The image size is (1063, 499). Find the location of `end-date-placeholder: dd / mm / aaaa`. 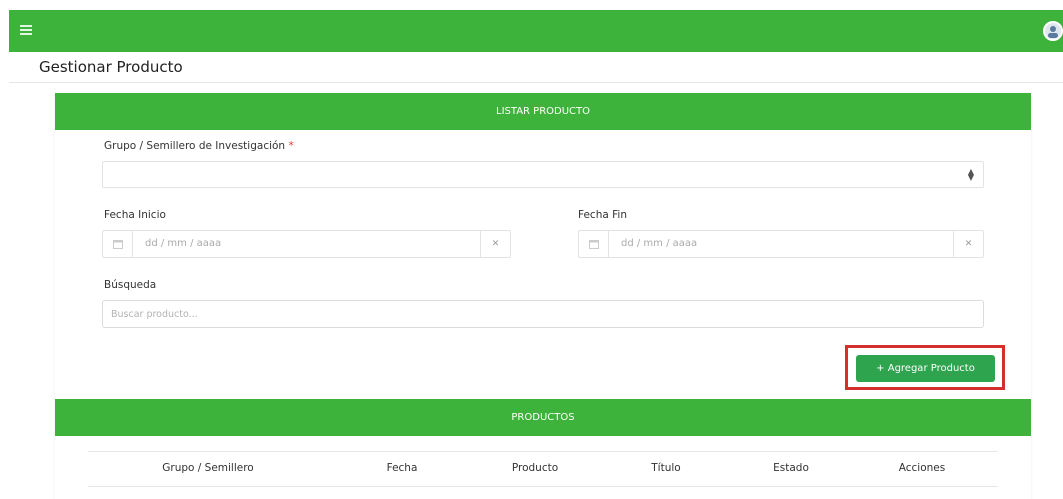

end-date-placeholder: dd / mm / aaaa is located at coordinates (659, 243).